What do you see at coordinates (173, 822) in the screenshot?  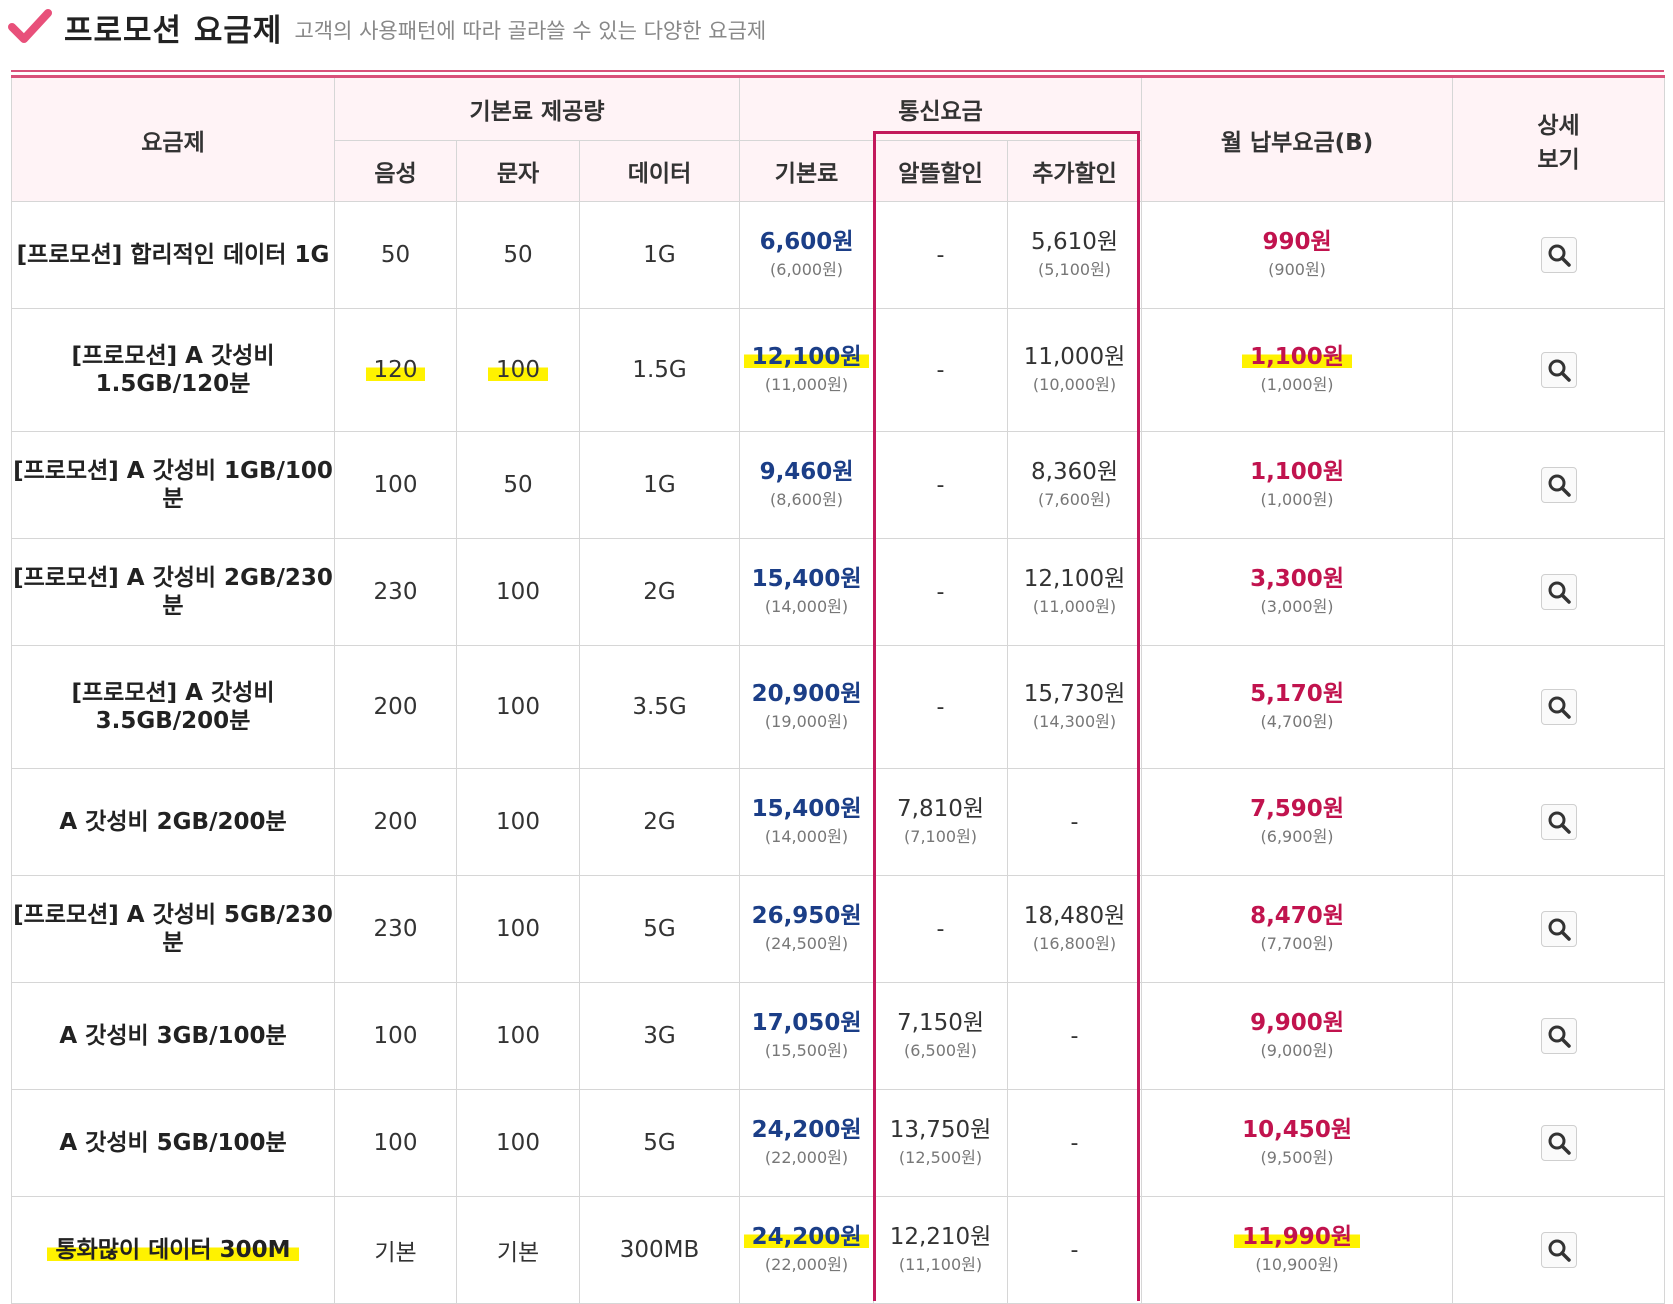 I see `plan-name: A 갓성비 2GB/200분` at bounding box center [173, 822].